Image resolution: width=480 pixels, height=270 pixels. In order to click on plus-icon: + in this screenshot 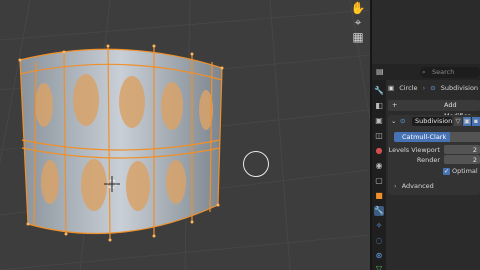, I will do `click(395, 105)`.